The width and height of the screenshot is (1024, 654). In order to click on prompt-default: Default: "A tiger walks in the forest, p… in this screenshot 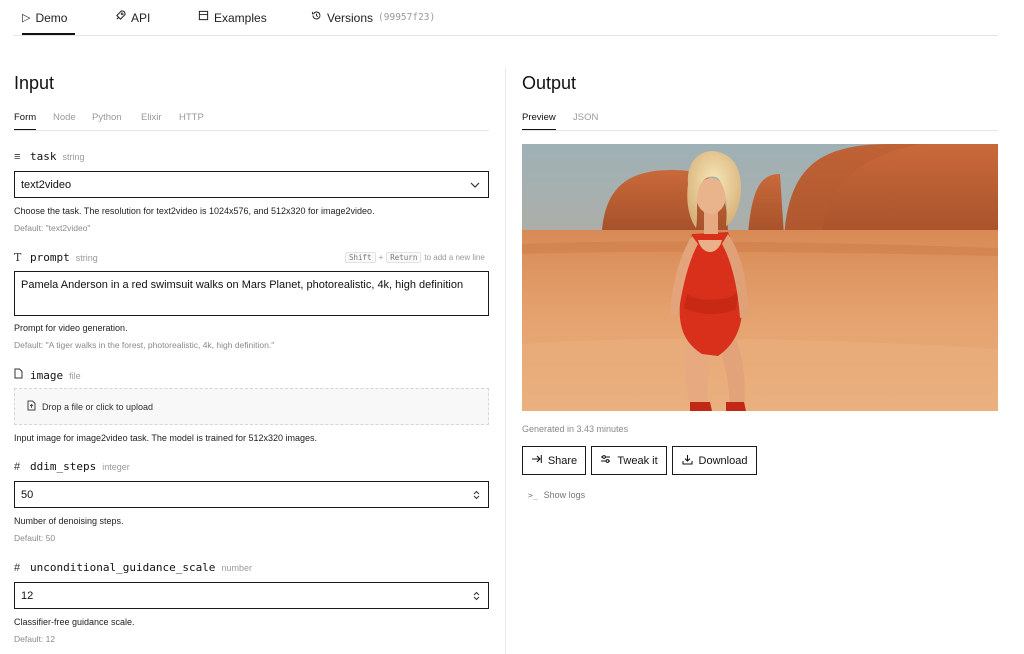, I will do `click(144, 345)`.